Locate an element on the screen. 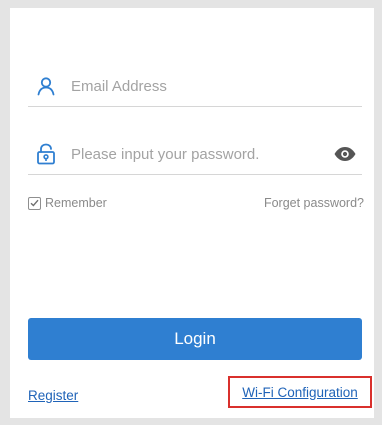  checkbox-box is located at coordinates (34, 203).